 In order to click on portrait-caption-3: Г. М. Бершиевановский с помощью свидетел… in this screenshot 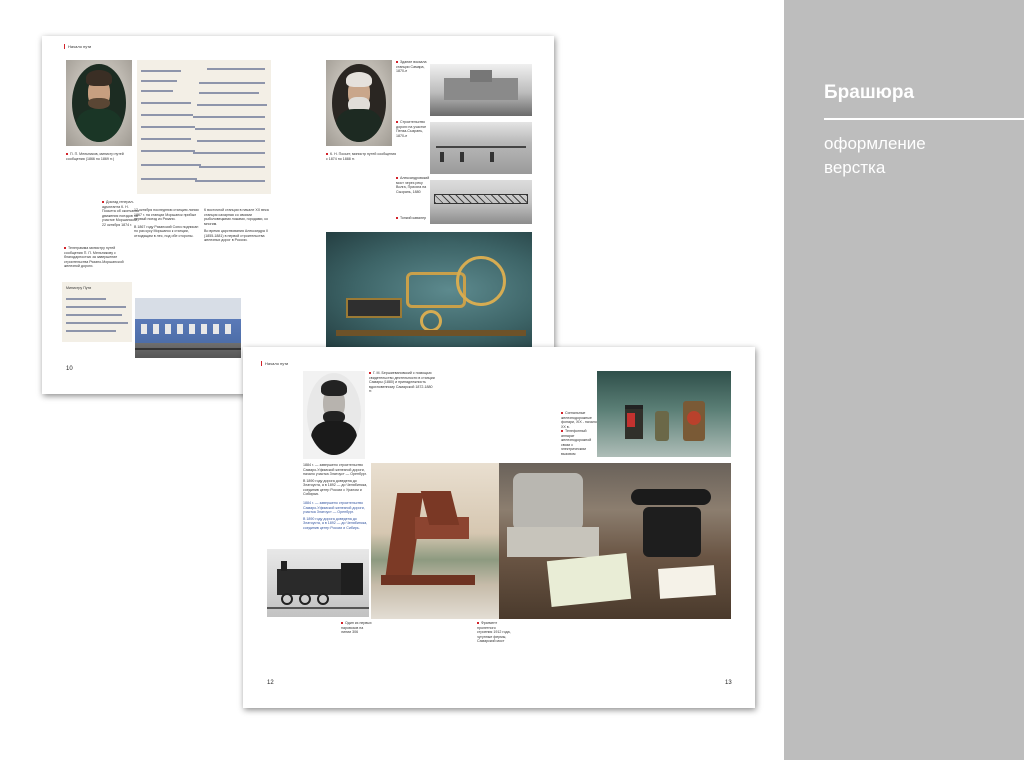, I will do `click(402, 382)`.